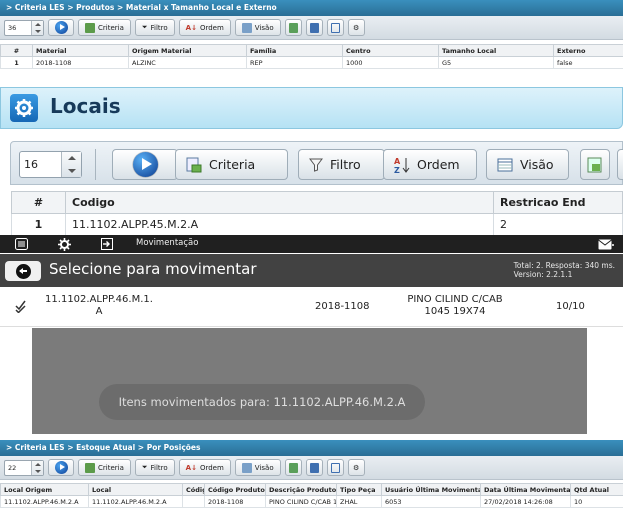  What do you see at coordinates (397, 161) in the screenshot?
I see `svg-text: A` at bounding box center [397, 161].